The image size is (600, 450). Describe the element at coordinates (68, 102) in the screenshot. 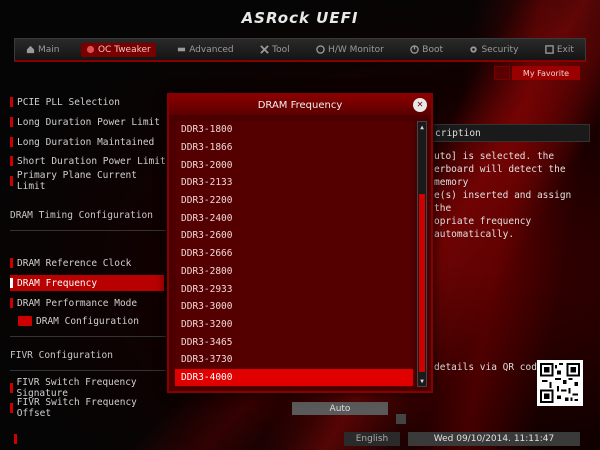

I see `setting-label: PCIE PLL Selection` at that location.